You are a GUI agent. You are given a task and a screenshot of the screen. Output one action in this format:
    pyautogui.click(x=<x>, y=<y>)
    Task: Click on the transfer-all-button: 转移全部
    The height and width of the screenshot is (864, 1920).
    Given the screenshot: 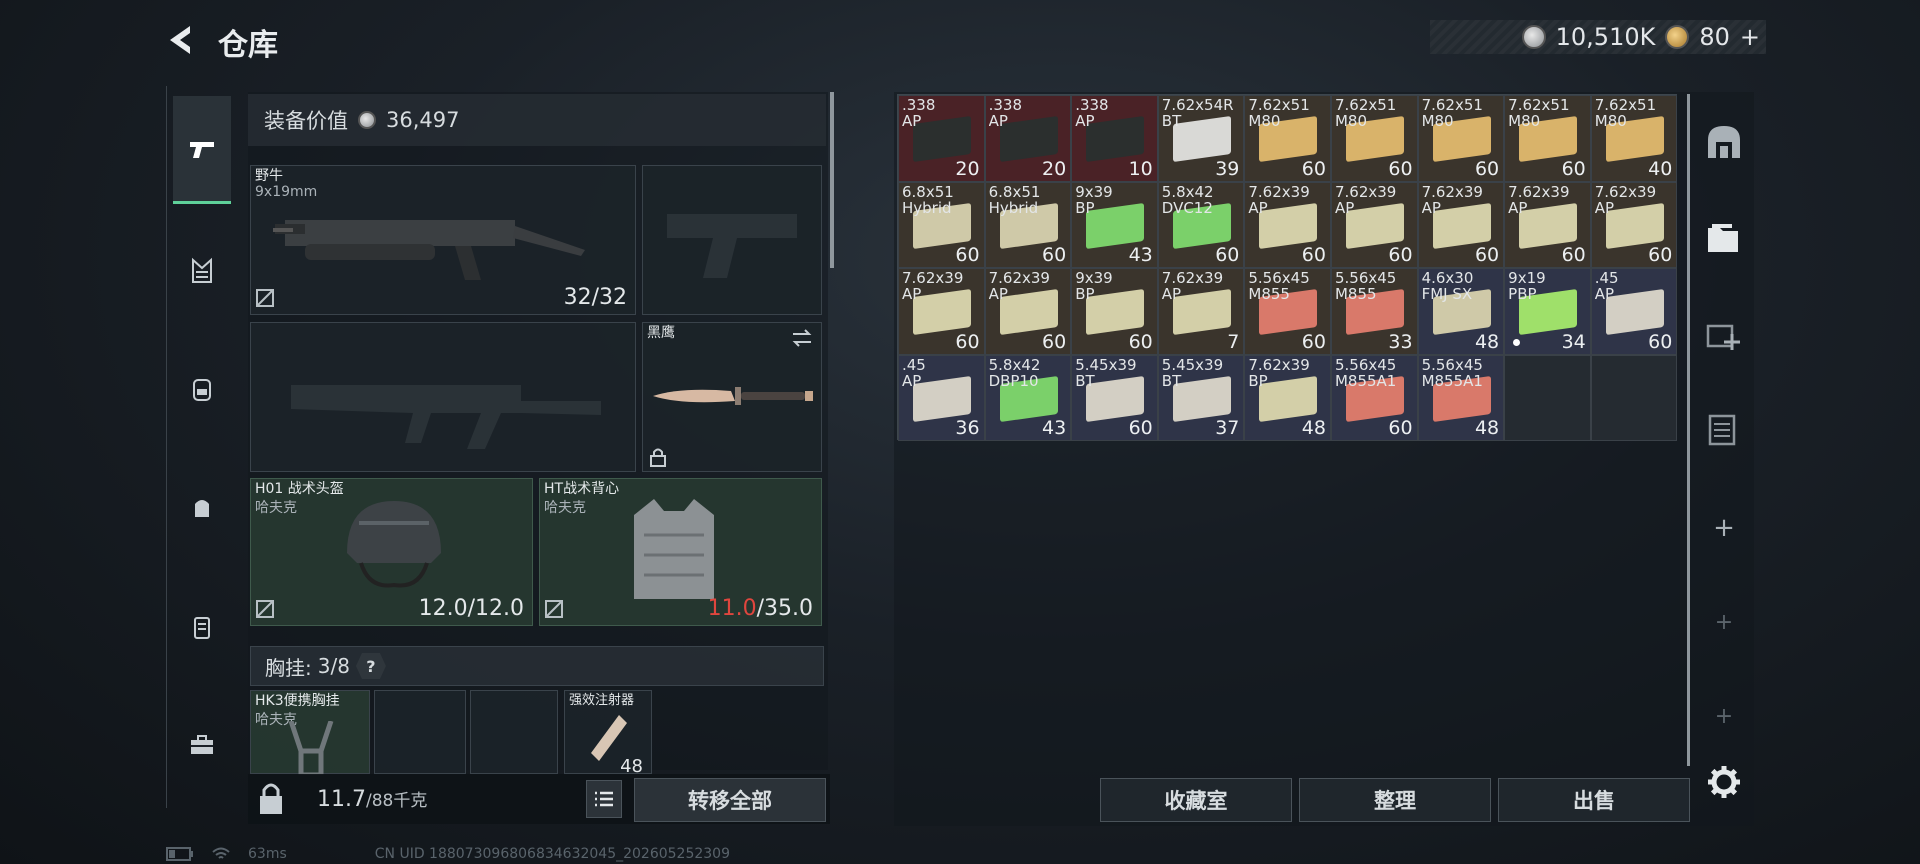 What is the action you would take?
    pyautogui.click(x=730, y=800)
    